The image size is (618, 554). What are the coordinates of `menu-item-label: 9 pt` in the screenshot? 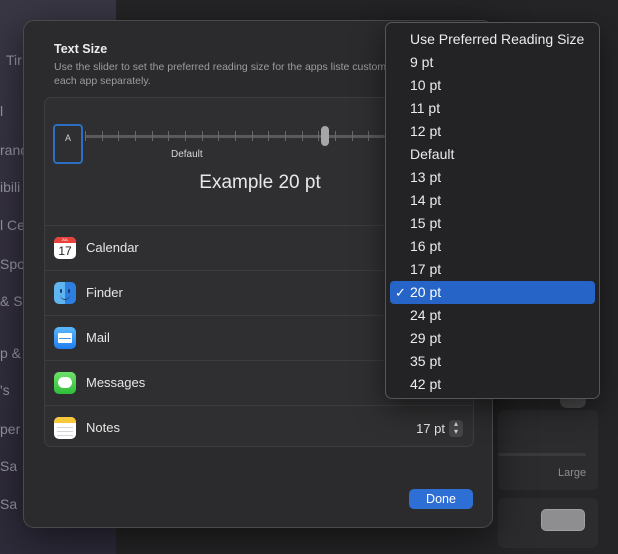 It's located at (422, 62).